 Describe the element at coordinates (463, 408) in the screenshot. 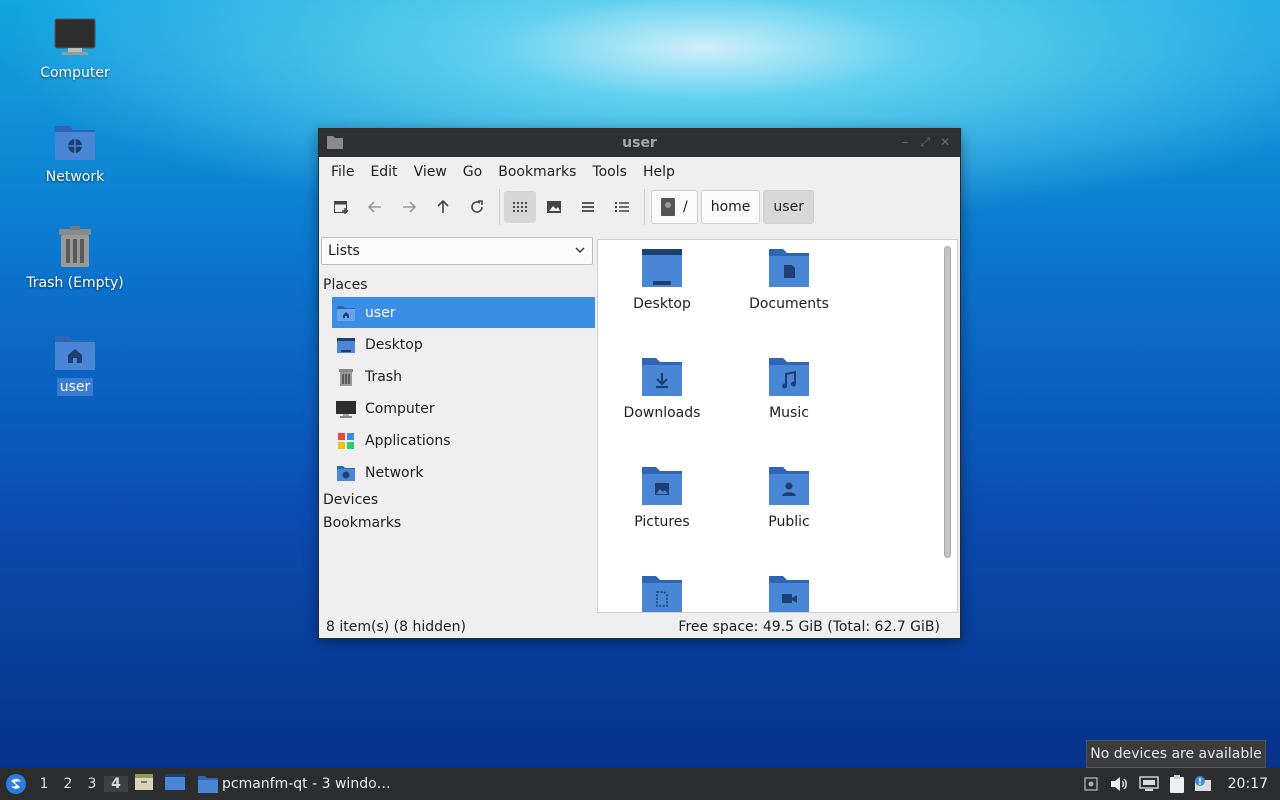

I see `place-computer: Computer` at that location.